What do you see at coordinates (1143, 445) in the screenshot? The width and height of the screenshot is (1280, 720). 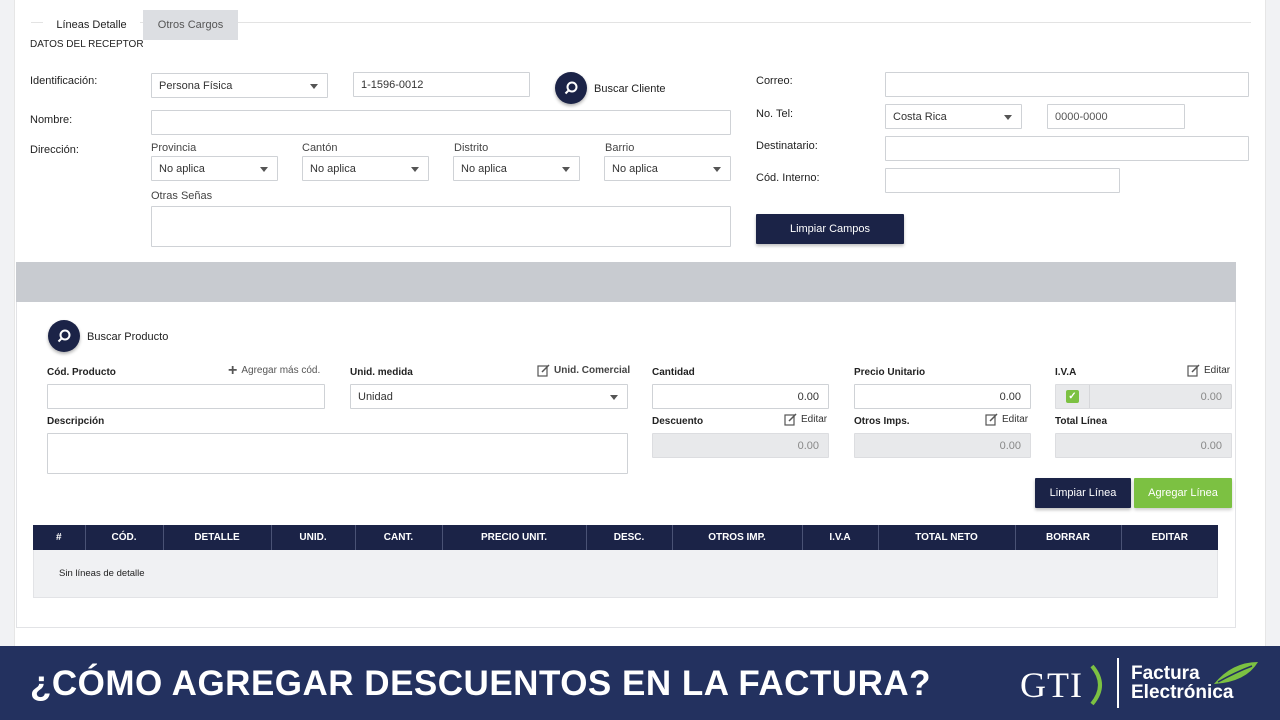 I see `total-linea-input: 0.00` at bounding box center [1143, 445].